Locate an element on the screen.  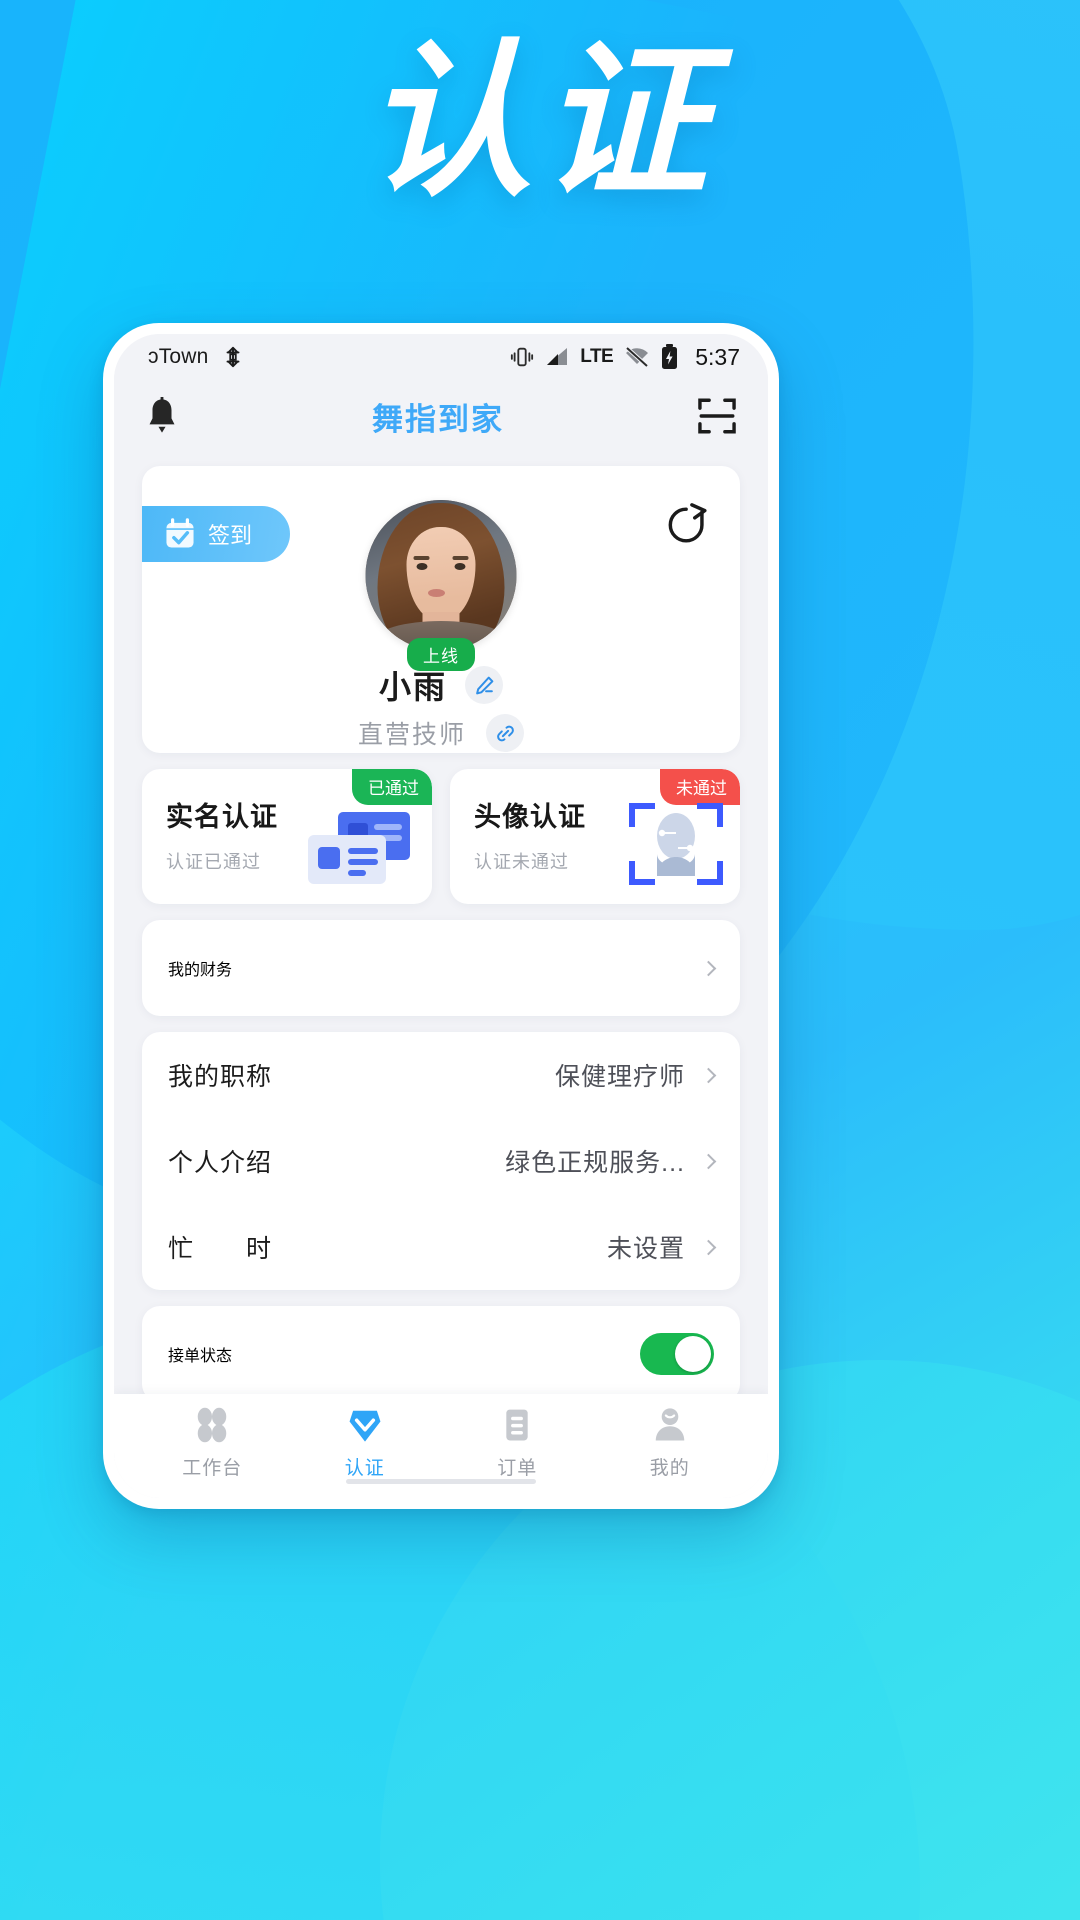
info-row-busy-time: 忙 时 未设置 is located at coordinates (442, 1247).